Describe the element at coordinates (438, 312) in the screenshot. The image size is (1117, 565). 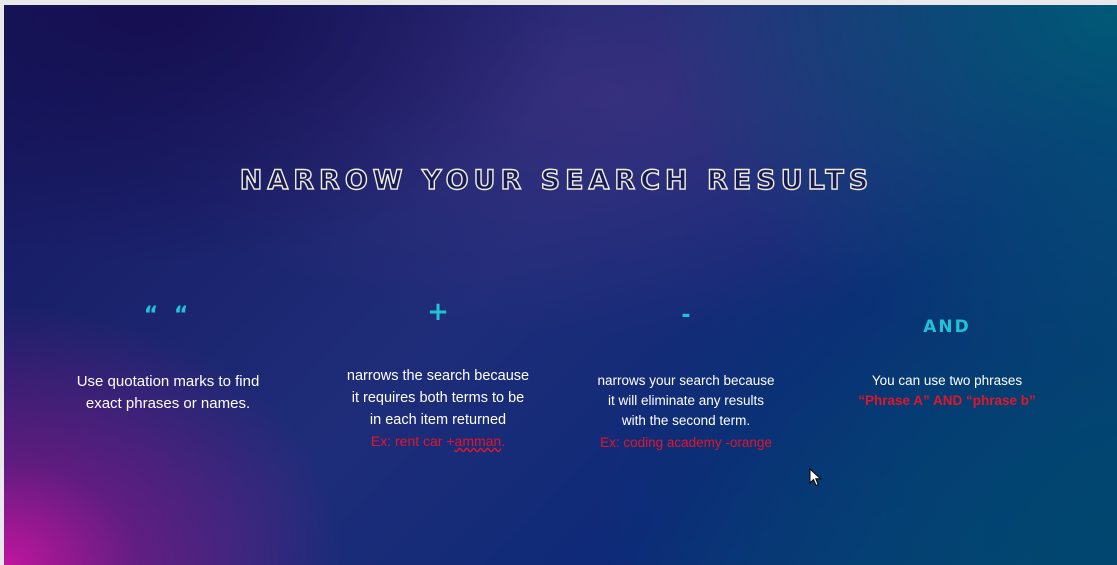
I see `plus-symbol: +` at that location.